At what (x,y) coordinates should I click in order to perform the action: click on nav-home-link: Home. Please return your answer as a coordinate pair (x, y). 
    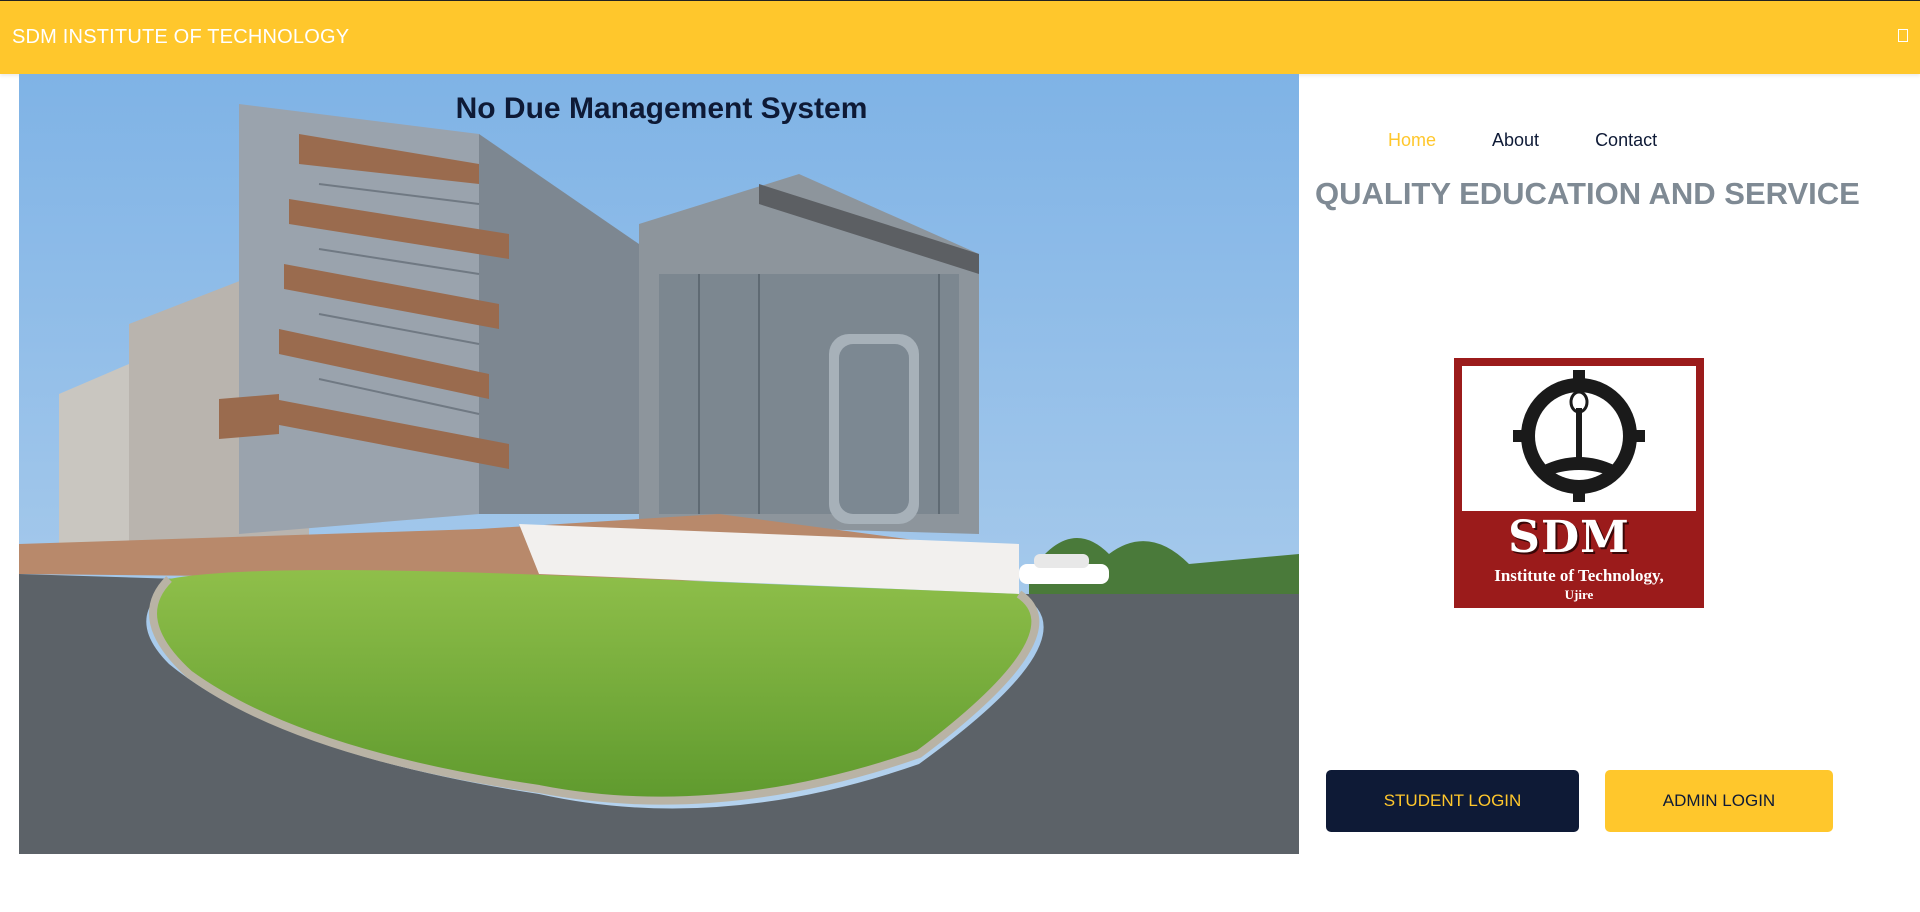
    Looking at the image, I should click on (1412, 140).